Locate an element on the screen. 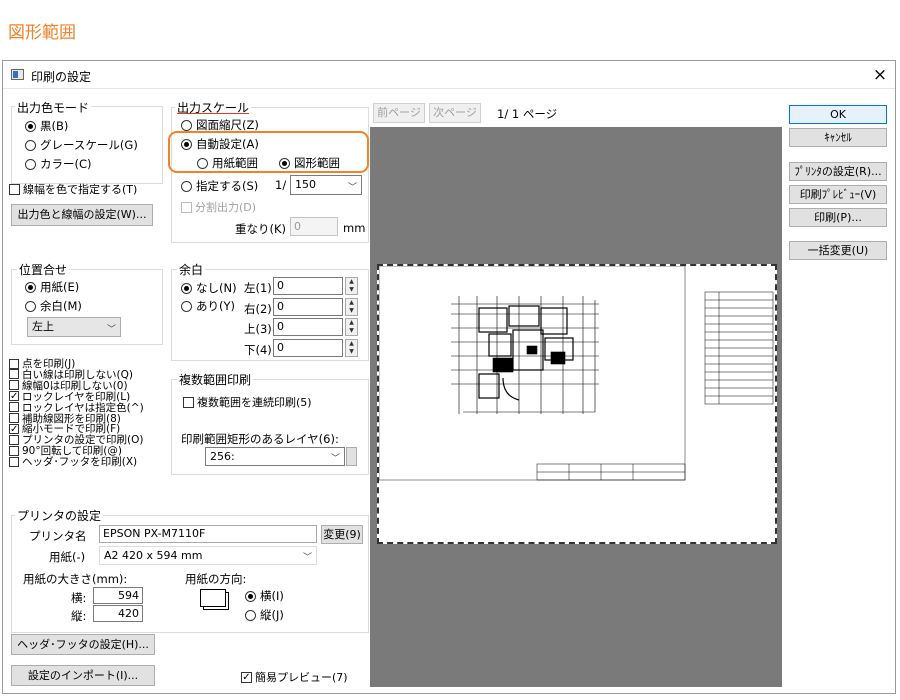 The image size is (900, 700). specify-scale-radio: 指定する(S) is located at coordinates (219, 186).